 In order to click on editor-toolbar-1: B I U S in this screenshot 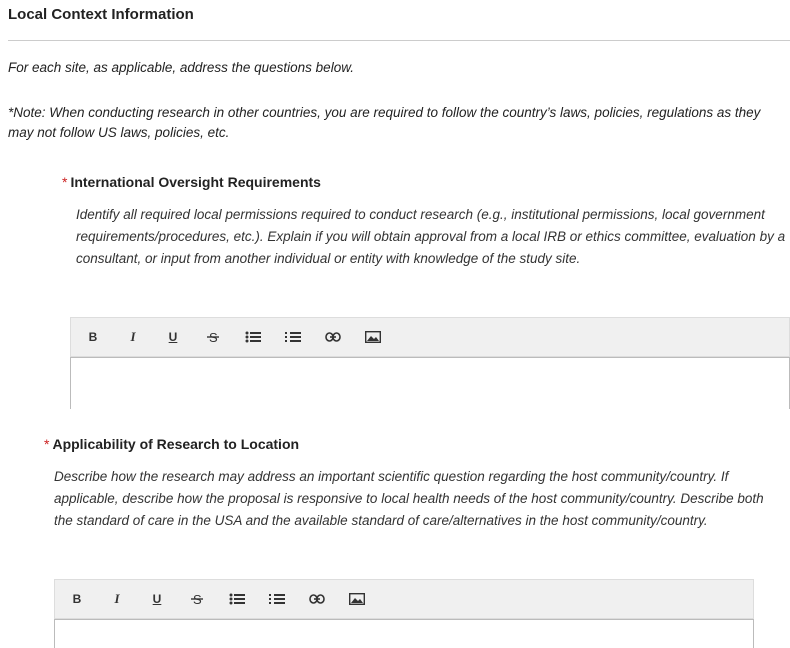, I will do `click(430, 337)`.